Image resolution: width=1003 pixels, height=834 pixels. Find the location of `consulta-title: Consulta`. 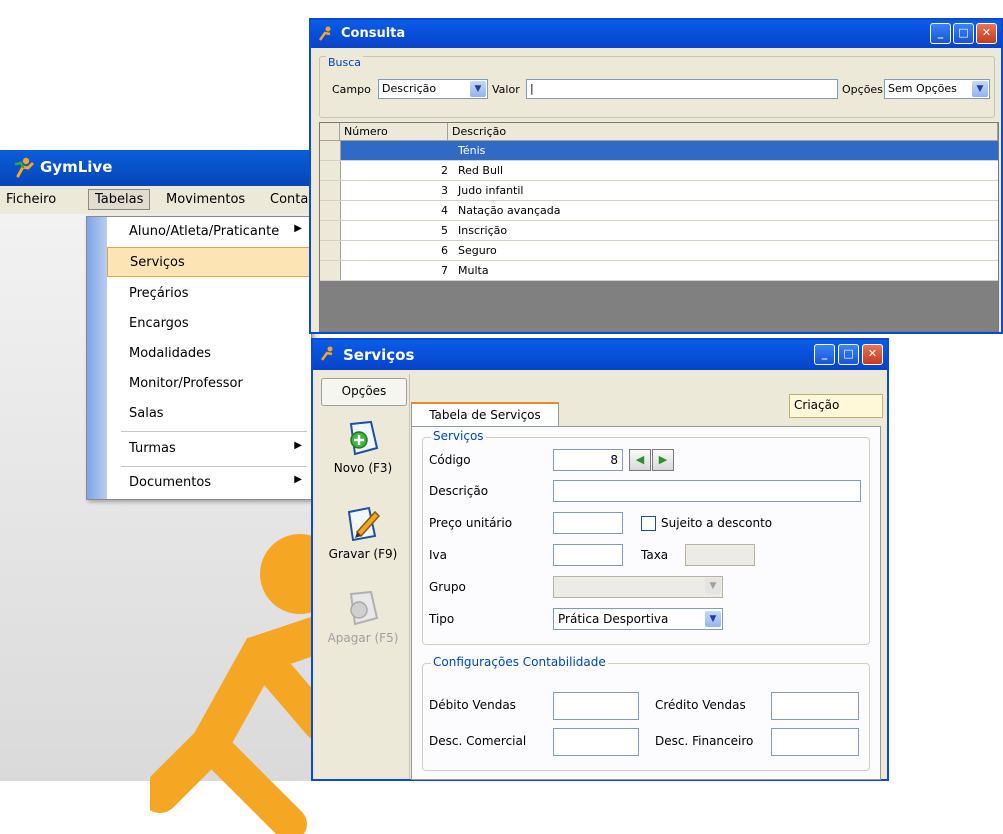

consulta-title: Consulta is located at coordinates (373, 33).